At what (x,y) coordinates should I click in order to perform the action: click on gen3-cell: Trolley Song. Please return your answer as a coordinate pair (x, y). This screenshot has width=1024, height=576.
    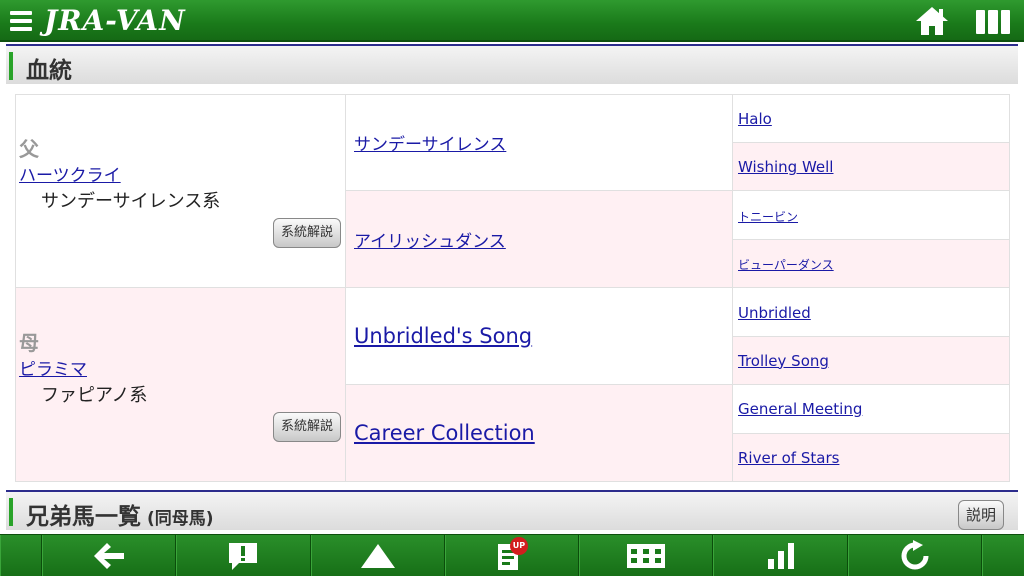
    Looking at the image, I should click on (871, 360).